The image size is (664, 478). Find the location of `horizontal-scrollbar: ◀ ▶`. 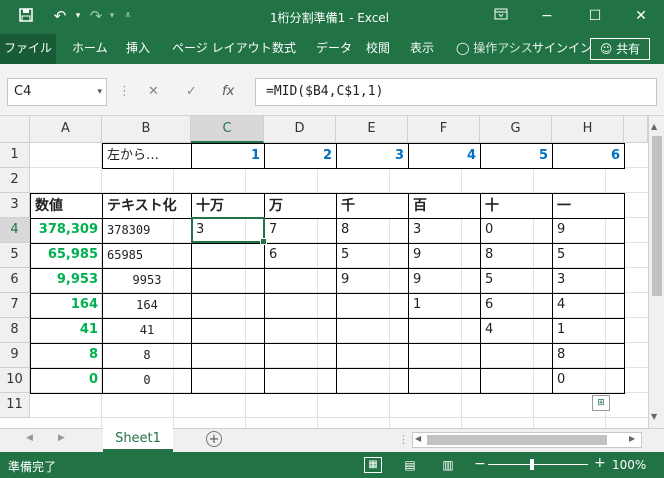

horizontal-scrollbar: ◀ ▶ is located at coordinates (527, 440).